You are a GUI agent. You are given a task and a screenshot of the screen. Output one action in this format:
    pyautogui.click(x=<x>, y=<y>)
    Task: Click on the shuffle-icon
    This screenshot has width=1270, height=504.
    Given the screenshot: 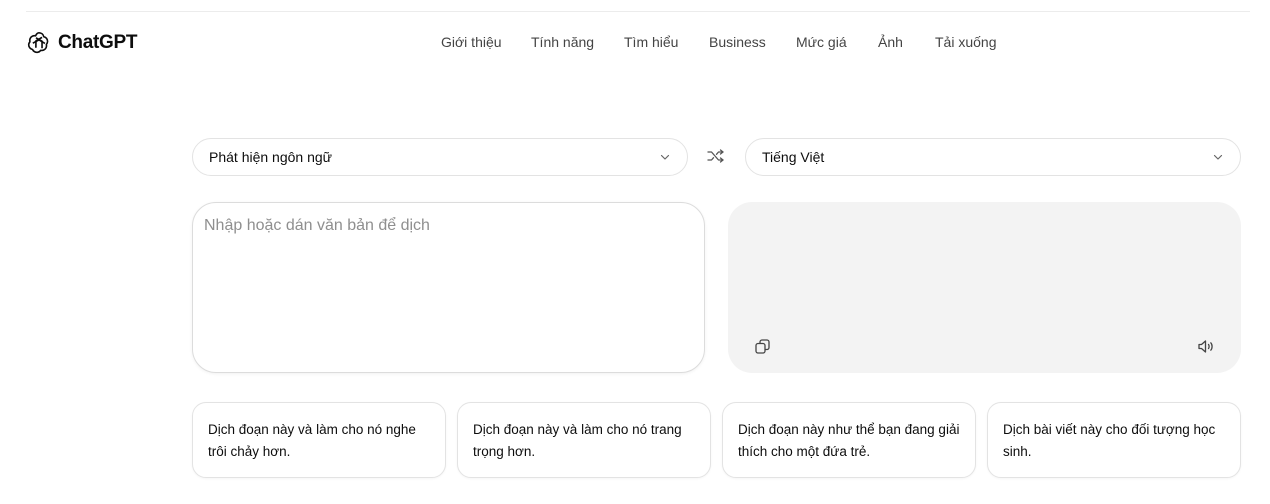 What is the action you would take?
    pyautogui.click(x=715, y=156)
    